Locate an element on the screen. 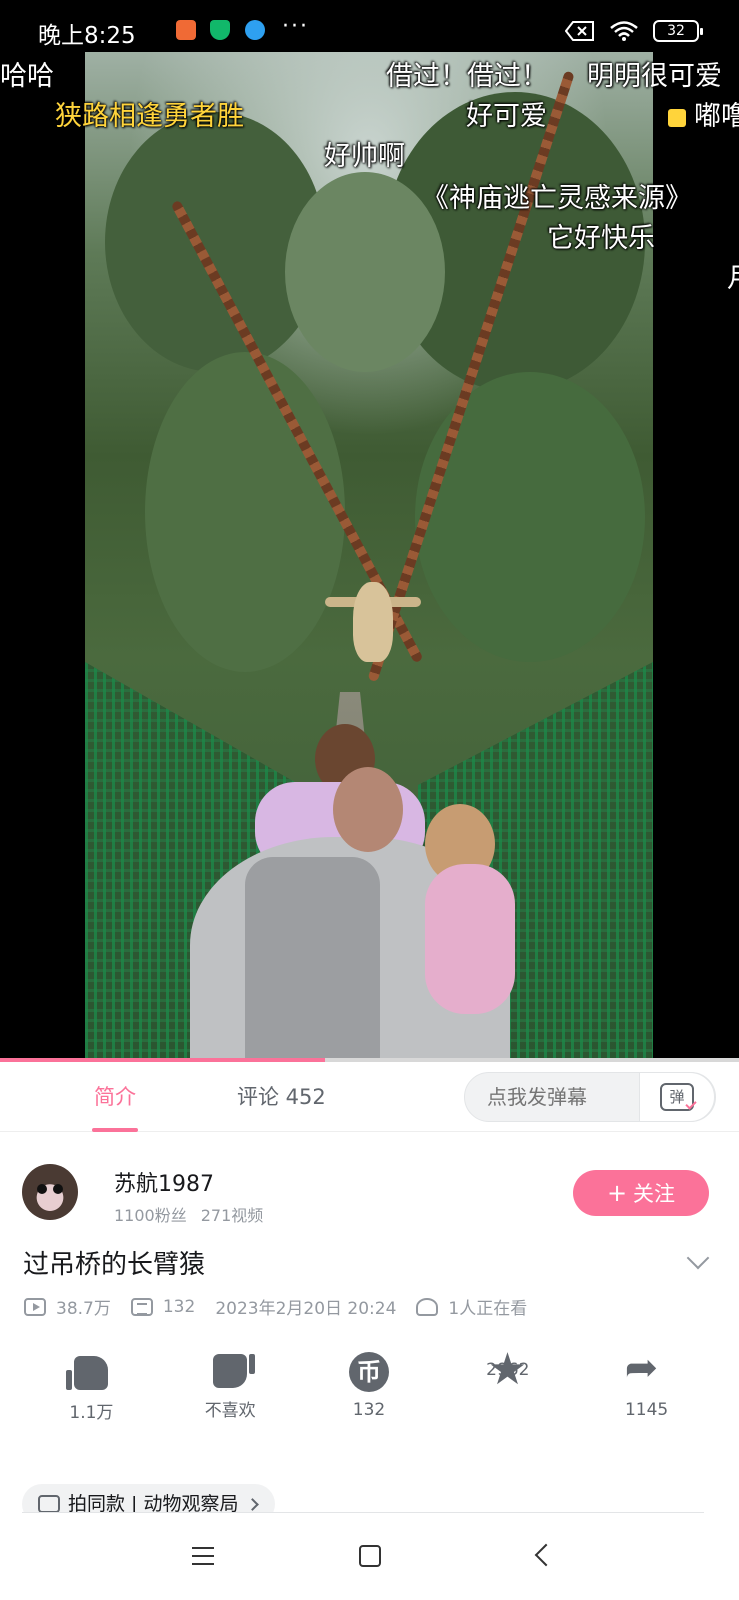 This screenshot has height=1600, width=739. action-bar: 1.1万 不喜欢 币 132 2962 1145 is located at coordinates (369, 1390).